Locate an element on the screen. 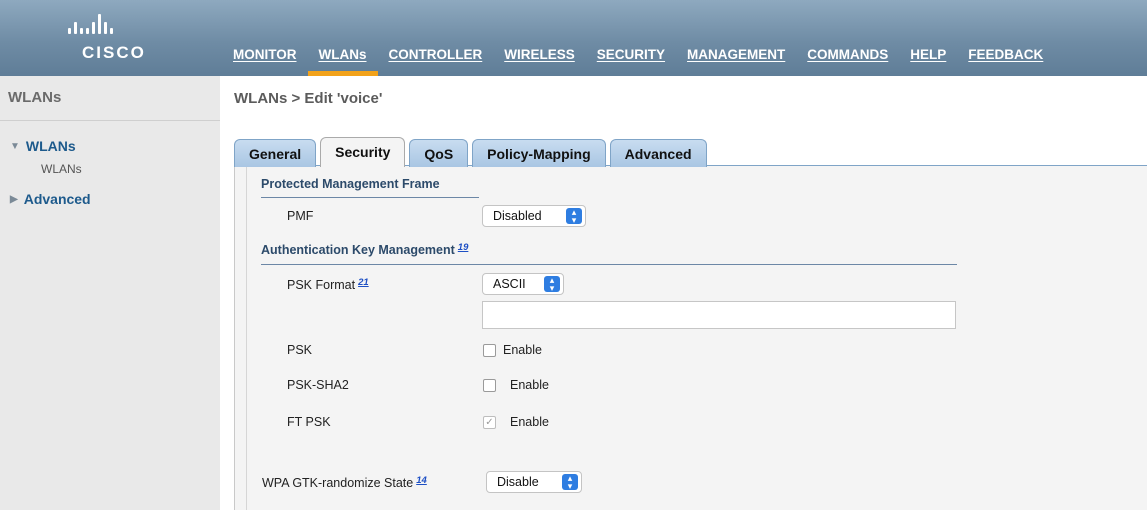  gtk-randomize-label: WPA GTK-randomize State 14 is located at coordinates (344, 482).